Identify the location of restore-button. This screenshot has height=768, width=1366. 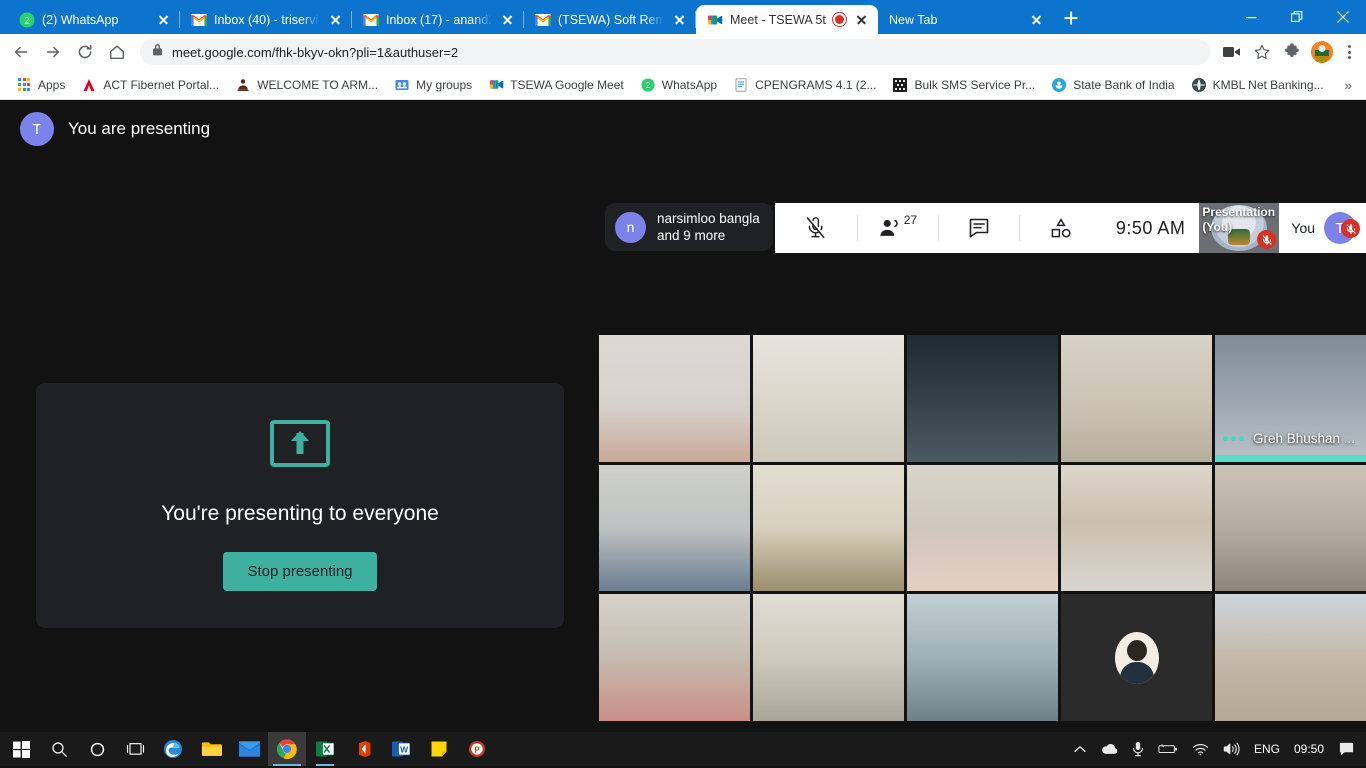
(1297, 17).